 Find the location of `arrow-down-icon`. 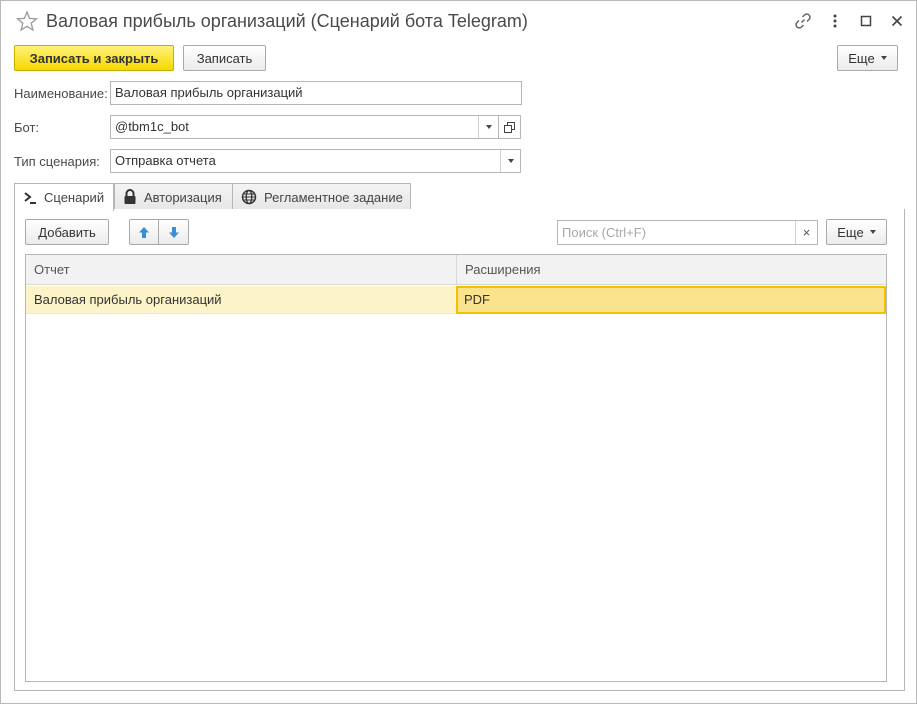

arrow-down-icon is located at coordinates (173, 232).